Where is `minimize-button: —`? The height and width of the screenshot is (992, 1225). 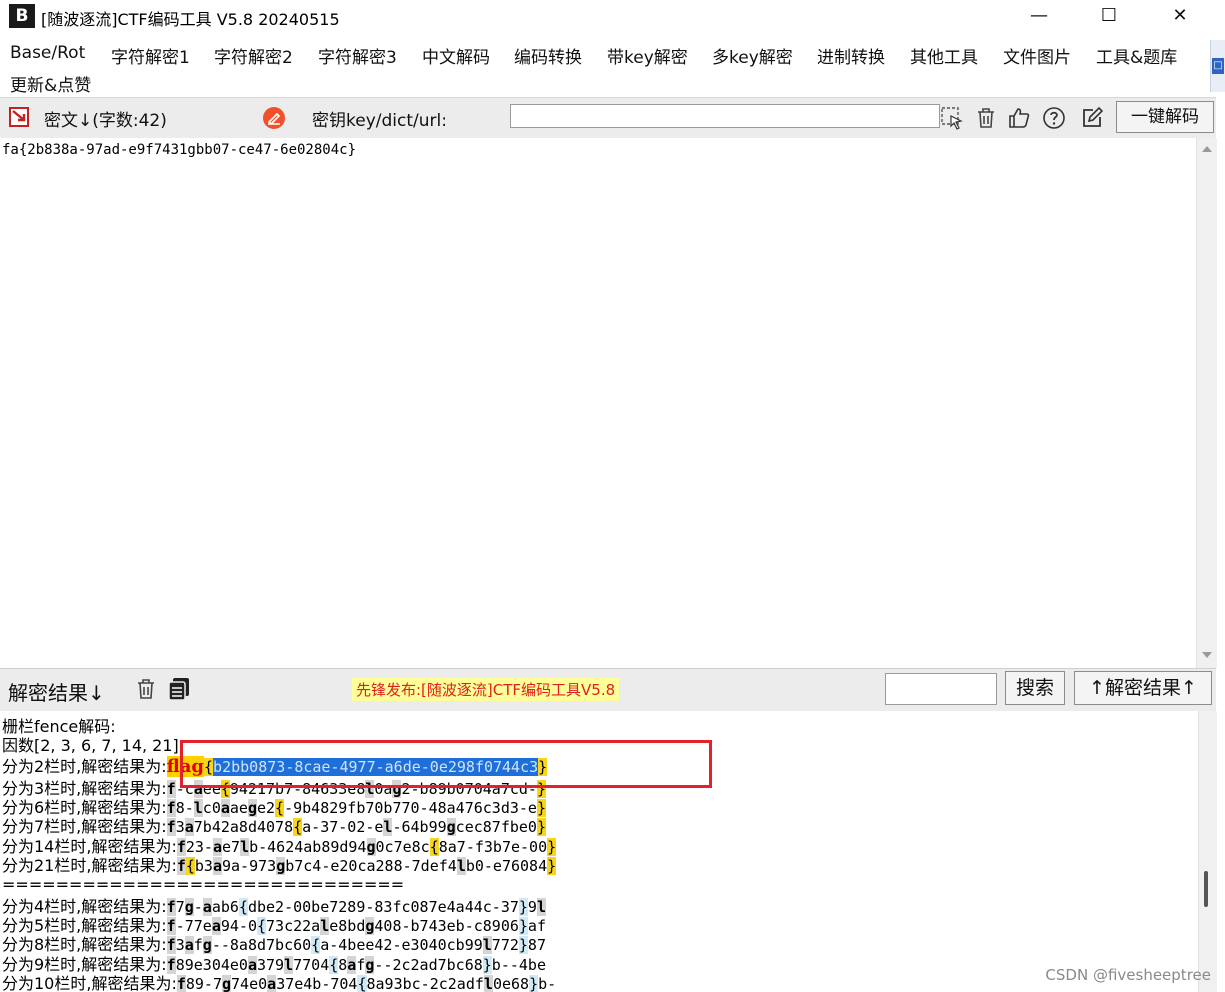
minimize-button: — is located at coordinates (1039, 16).